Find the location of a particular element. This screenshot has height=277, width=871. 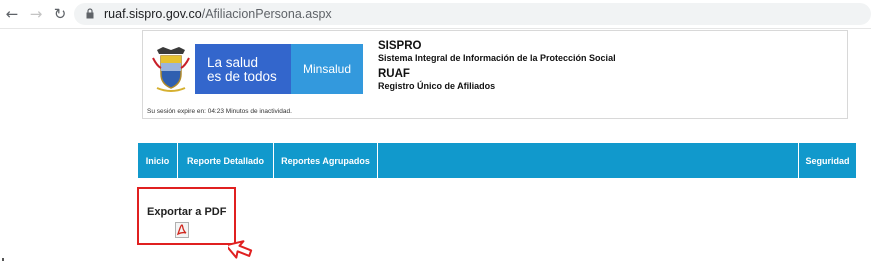

pdf-icon is located at coordinates (182, 230).